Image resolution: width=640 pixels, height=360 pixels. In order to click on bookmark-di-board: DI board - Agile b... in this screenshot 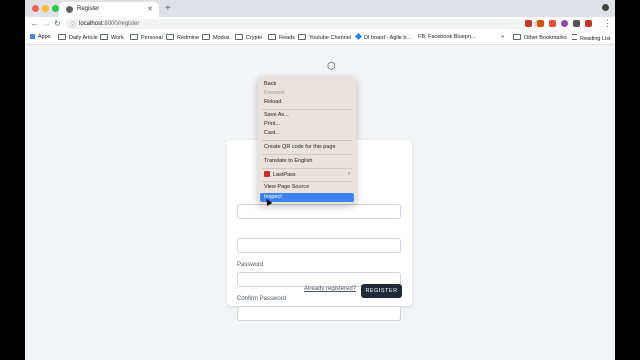, I will do `click(383, 36)`.